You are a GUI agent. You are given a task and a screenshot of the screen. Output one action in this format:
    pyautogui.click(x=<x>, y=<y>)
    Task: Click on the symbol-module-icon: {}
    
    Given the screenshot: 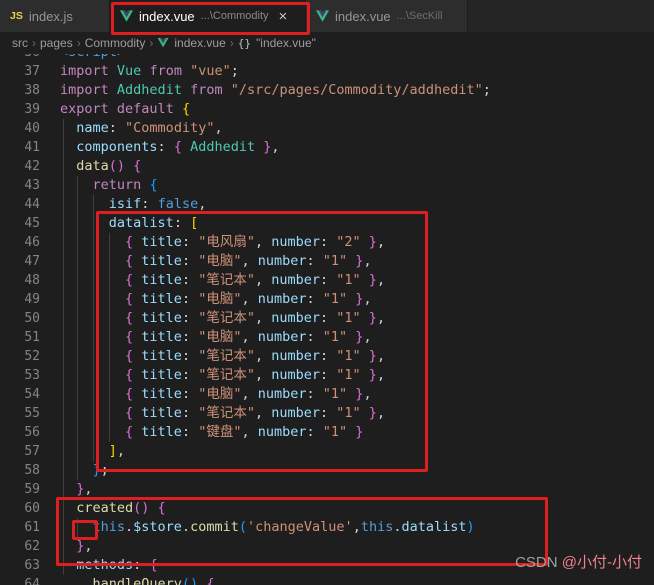 What is the action you would take?
    pyautogui.click(x=244, y=43)
    